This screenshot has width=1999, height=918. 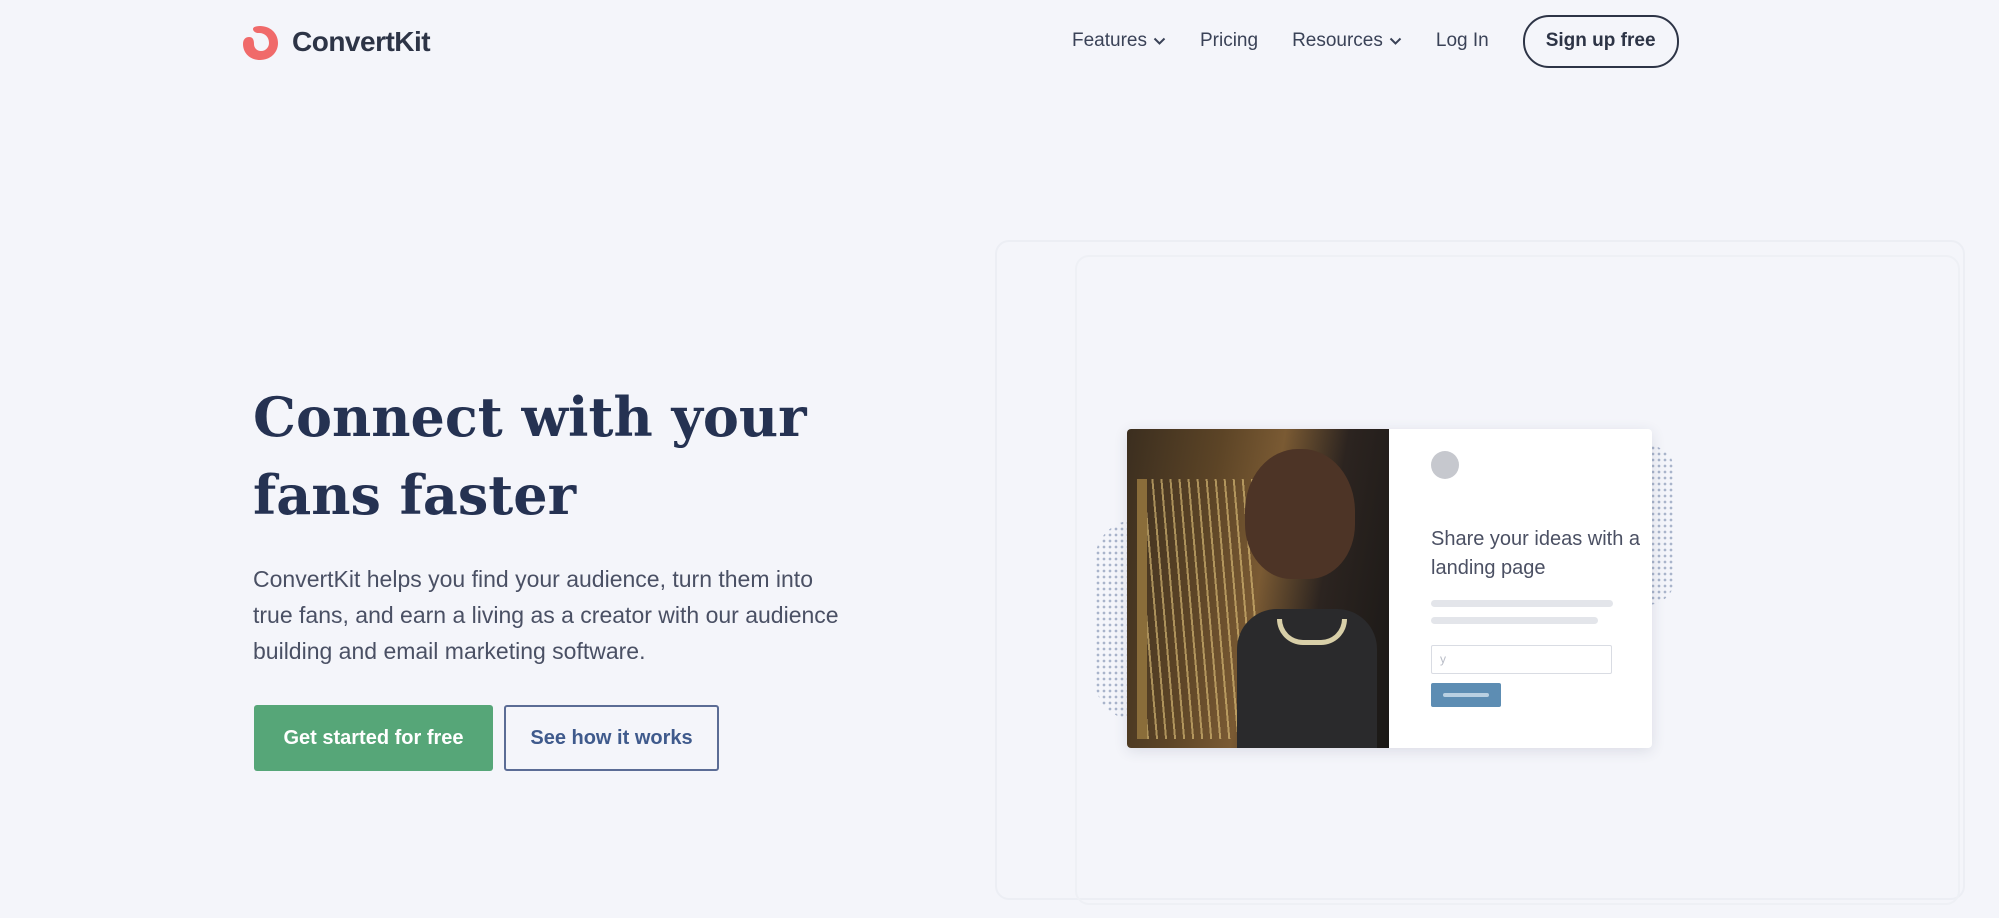 I want to click on nav-resources: Resources, so click(x=1347, y=41).